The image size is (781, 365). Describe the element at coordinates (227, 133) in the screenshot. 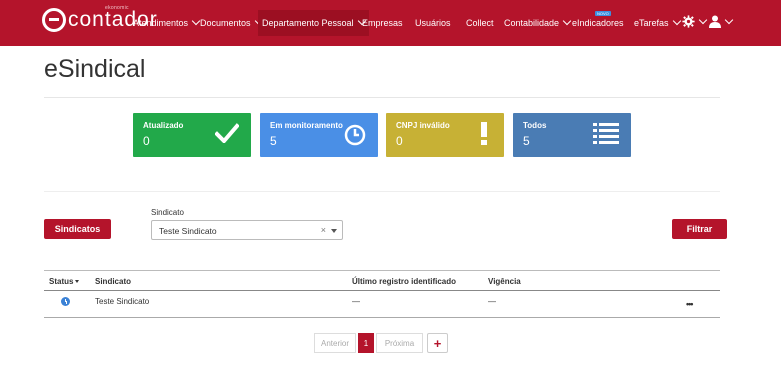

I see `check-icon` at that location.